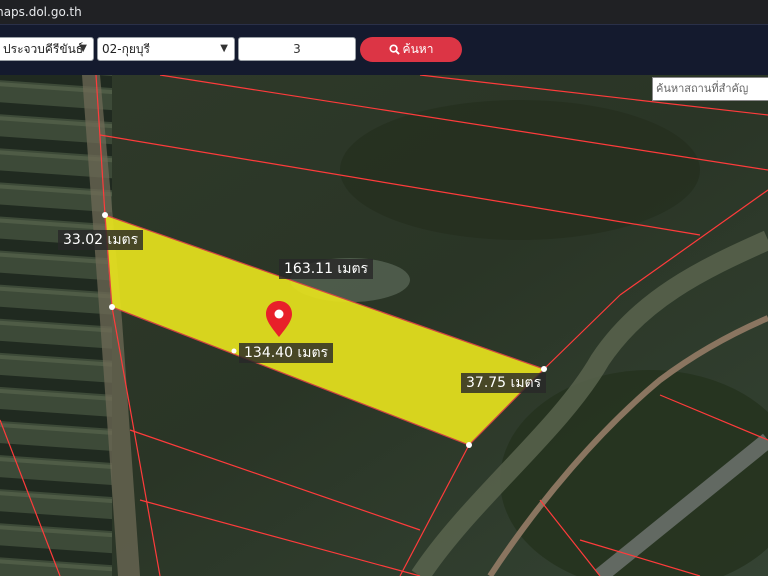  Describe the element at coordinates (326, 269) in the screenshot. I see `distance-label-north: 163.11 เมตร` at that location.